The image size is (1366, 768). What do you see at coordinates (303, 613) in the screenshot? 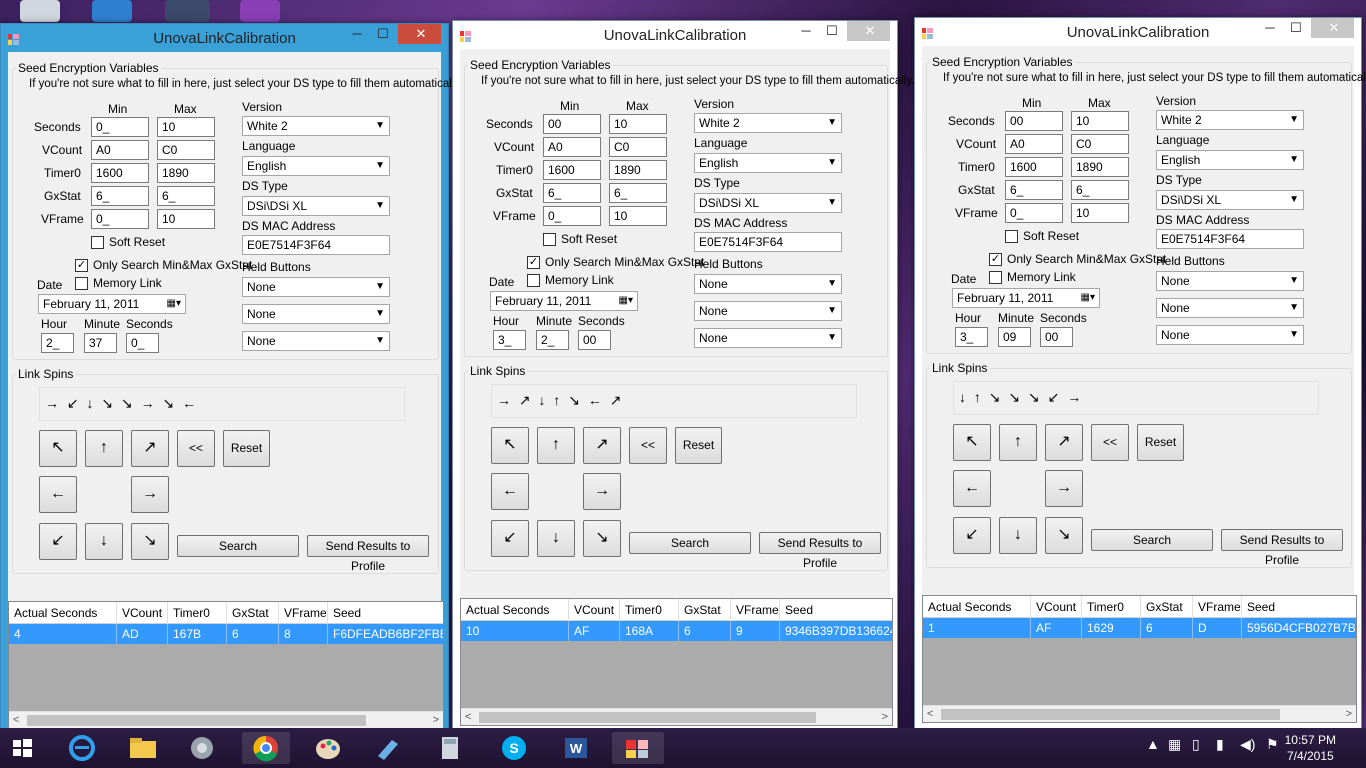
I see `column-header: VFrame` at bounding box center [303, 613].